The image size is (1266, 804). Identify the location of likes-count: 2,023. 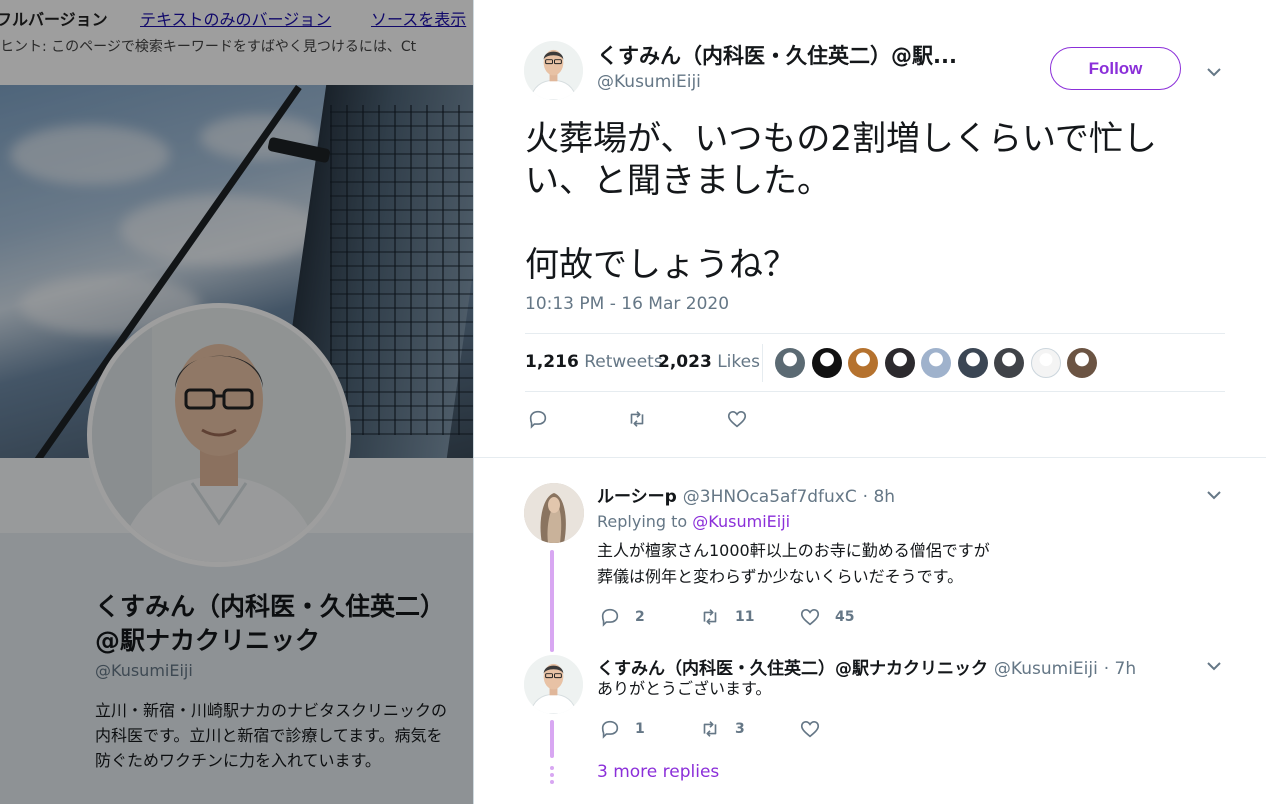
(685, 362).